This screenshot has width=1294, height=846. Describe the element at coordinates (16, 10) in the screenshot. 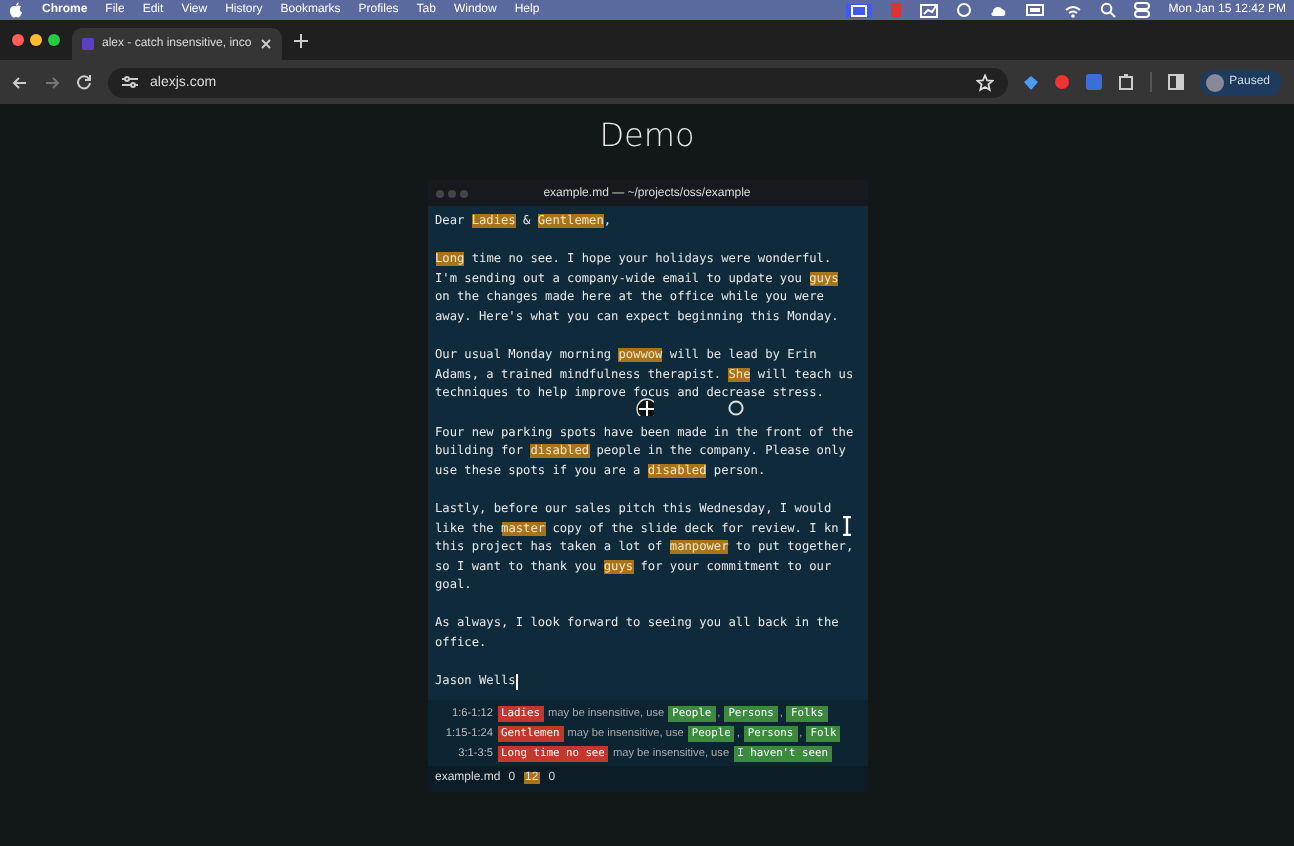

I see `apple-logo-icon` at that location.